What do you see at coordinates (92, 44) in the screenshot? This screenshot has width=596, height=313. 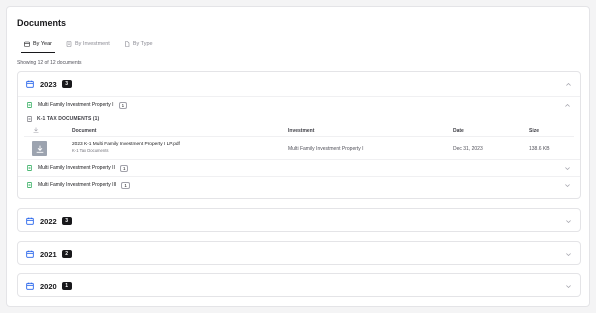 I see `tab-label: By Investment` at bounding box center [92, 44].